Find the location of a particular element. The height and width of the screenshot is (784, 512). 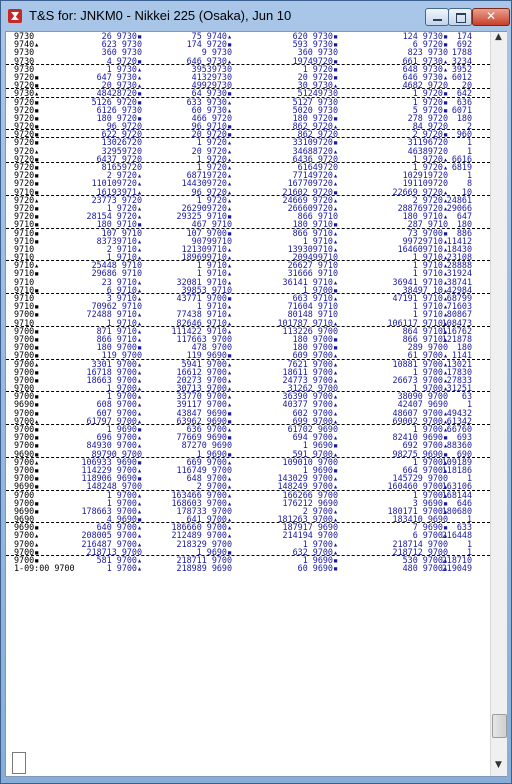

scroll-down-button: ▼ is located at coordinates (499, 768).